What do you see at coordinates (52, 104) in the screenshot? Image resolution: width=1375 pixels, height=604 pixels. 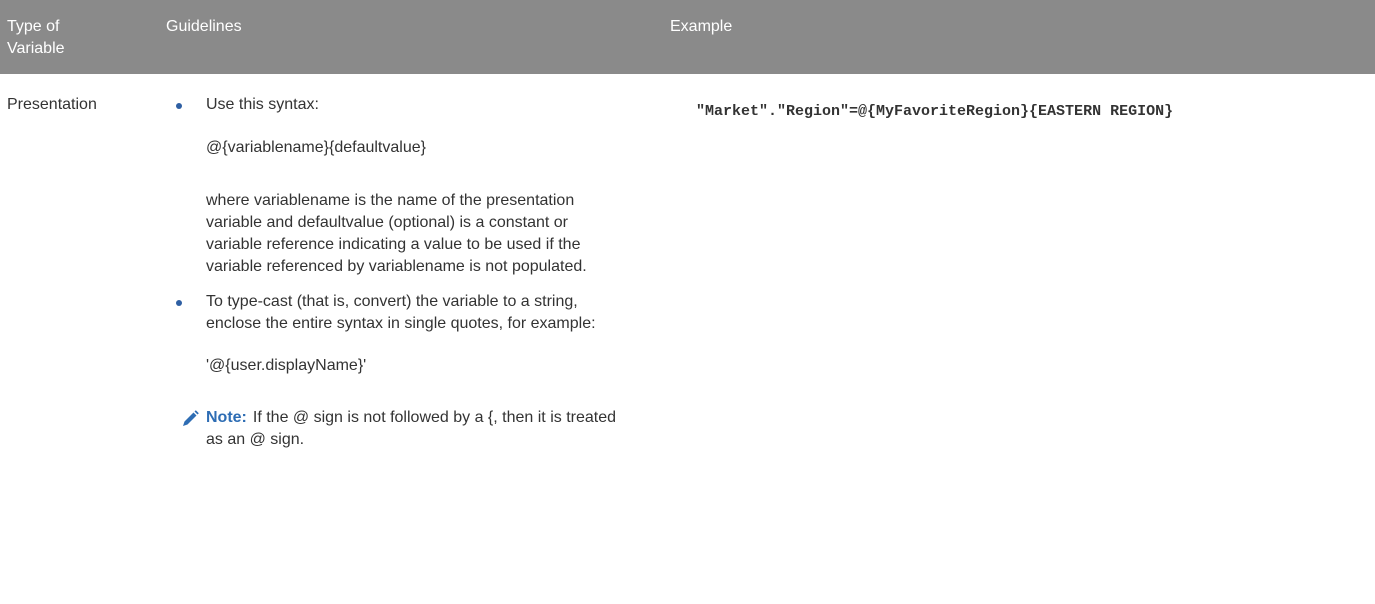 I see `variable-type: Presentation` at bounding box center [52, 104].